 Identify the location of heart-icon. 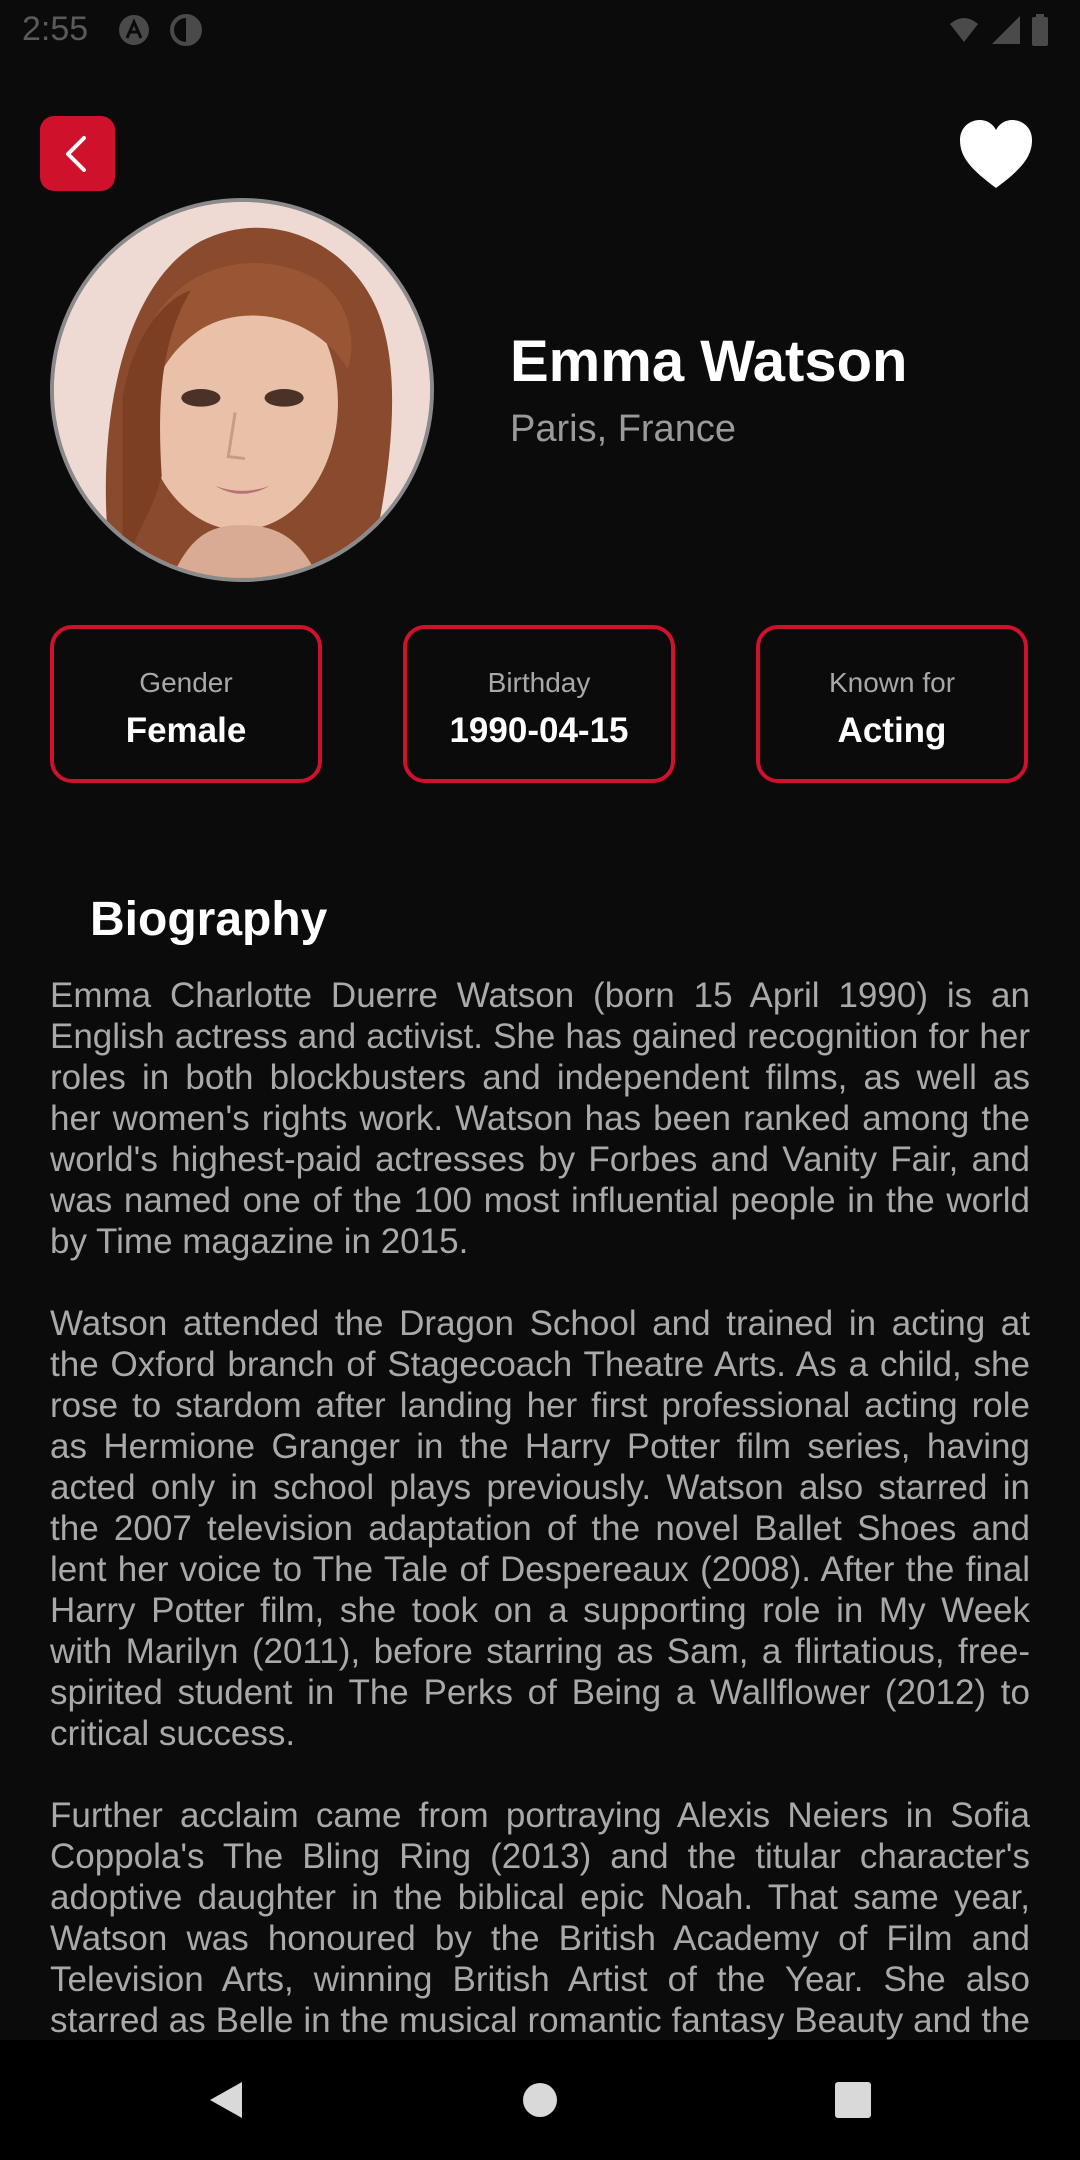
(996, 154).